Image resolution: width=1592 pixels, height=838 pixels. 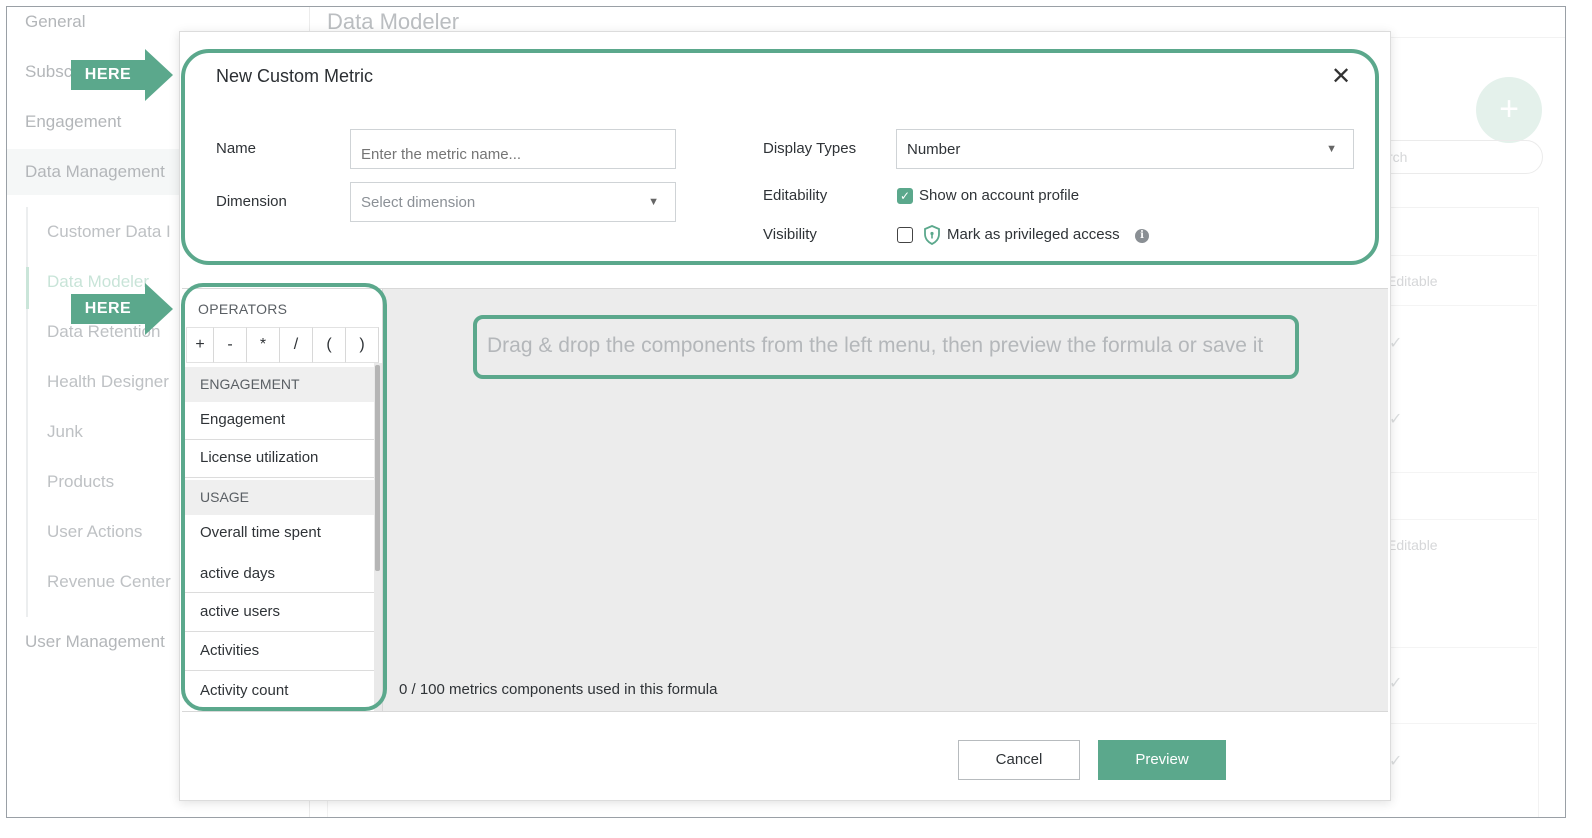 I want to click on operator-close-paren: ), so click(x=362, y=345).